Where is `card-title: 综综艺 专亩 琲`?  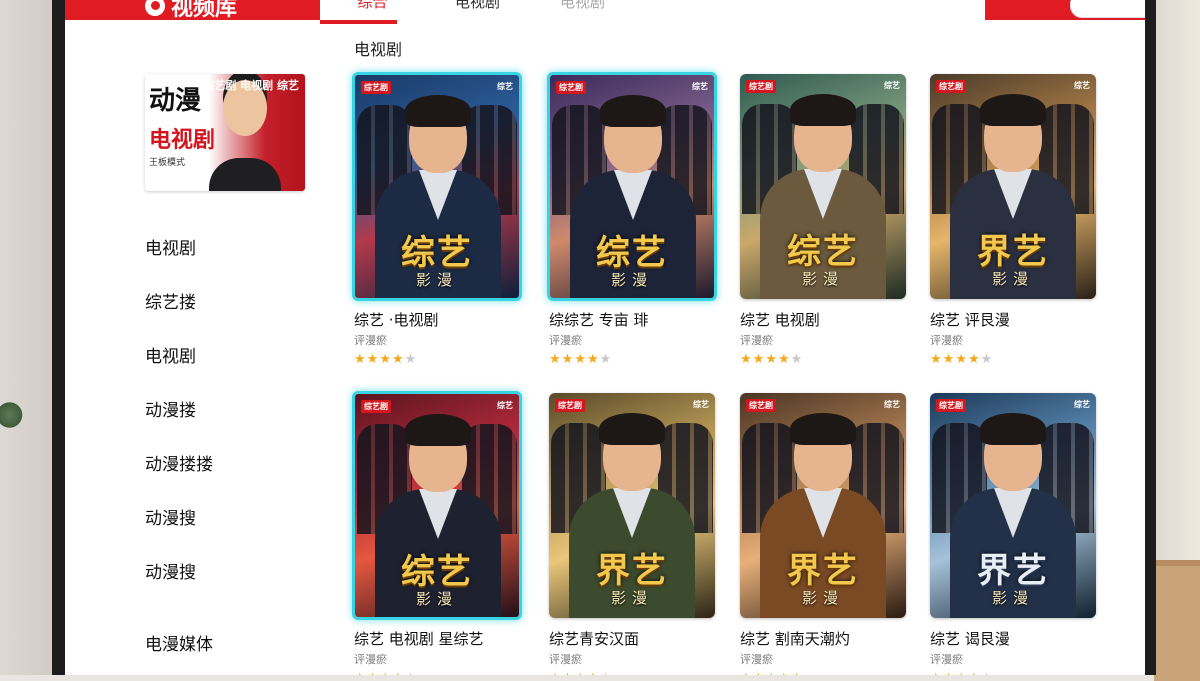 card-title: 综综艺 专亩 琲 is located at coordinates (632, 319).